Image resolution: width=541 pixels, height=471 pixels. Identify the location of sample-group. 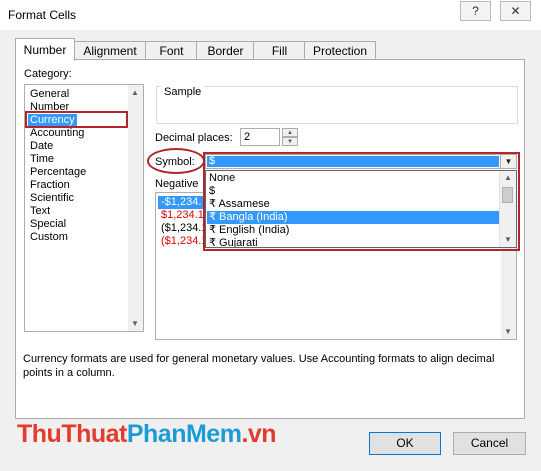
(337, 105).